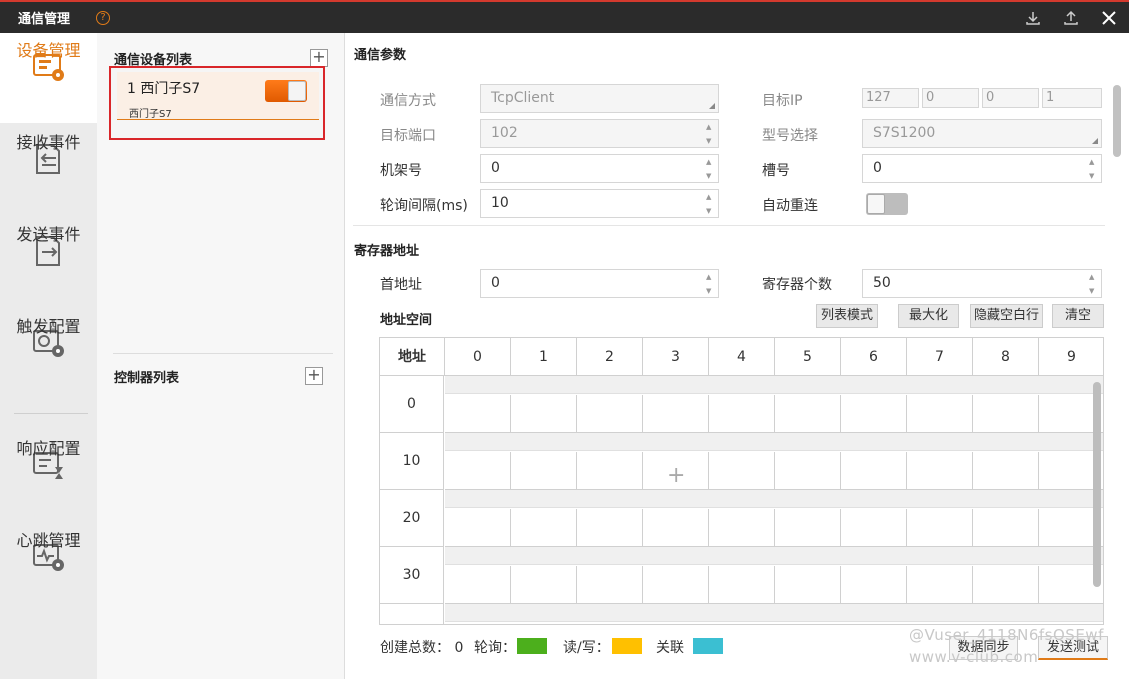 This screenshot has width=1129, height=679. What do you see at coordinates (890, 98) in the screenshot?
I see `ip-octet-1: 127` at bounding box center [890, 98].